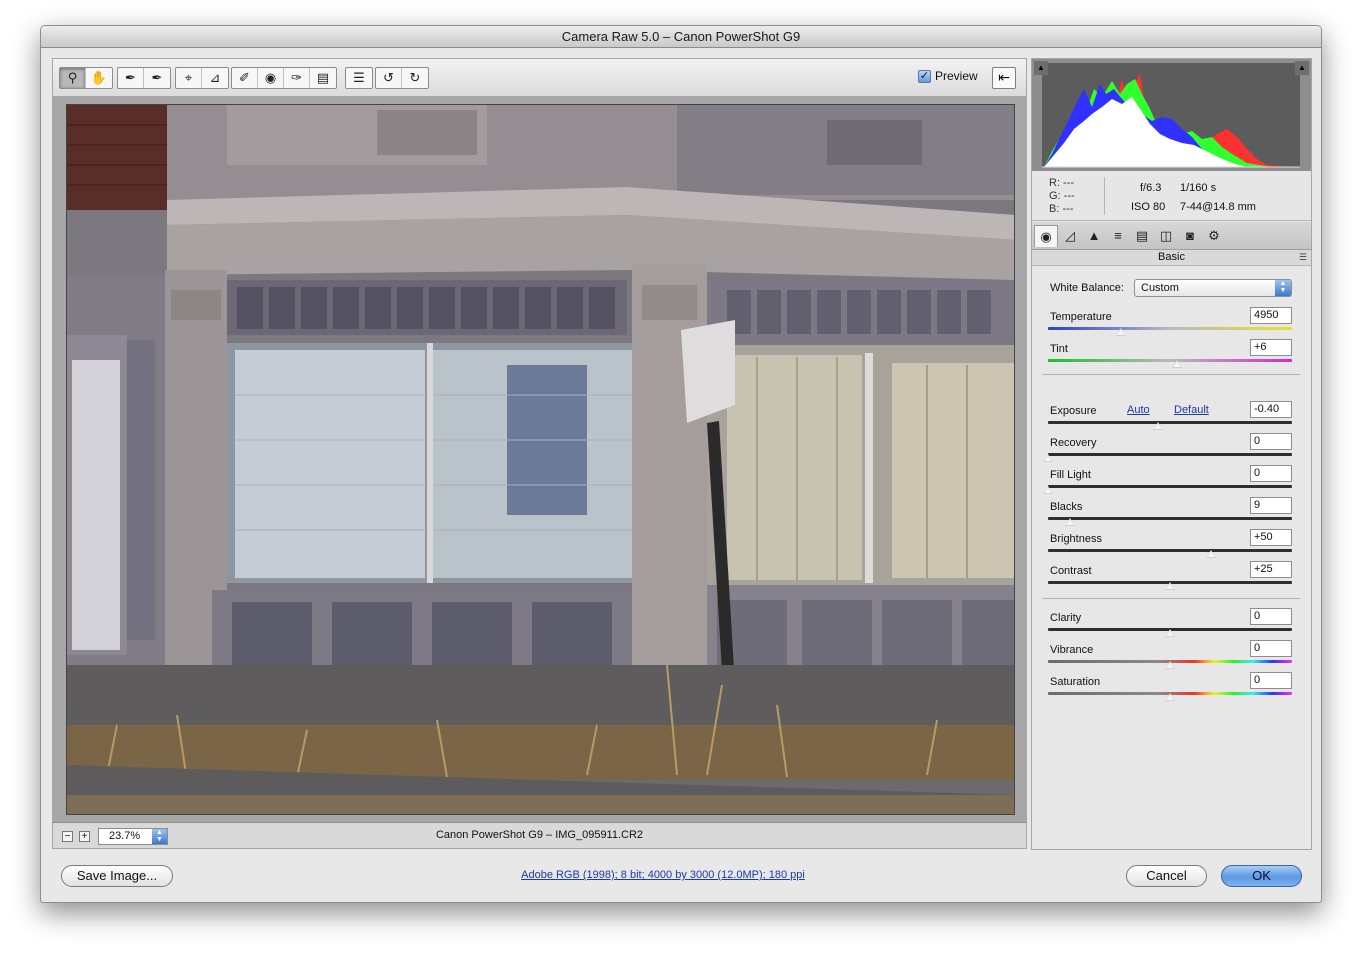 This screenshot has width=1362, height=958. I want to click on brightness-value-field: +50, so click(1271, 537).